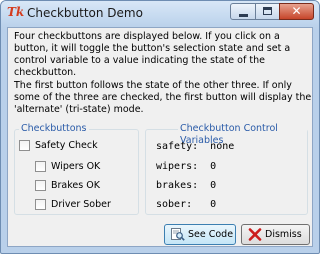 This screenshot has height=254, width=320. I want to click on variable-safety: safety: none, so click(195, 146).